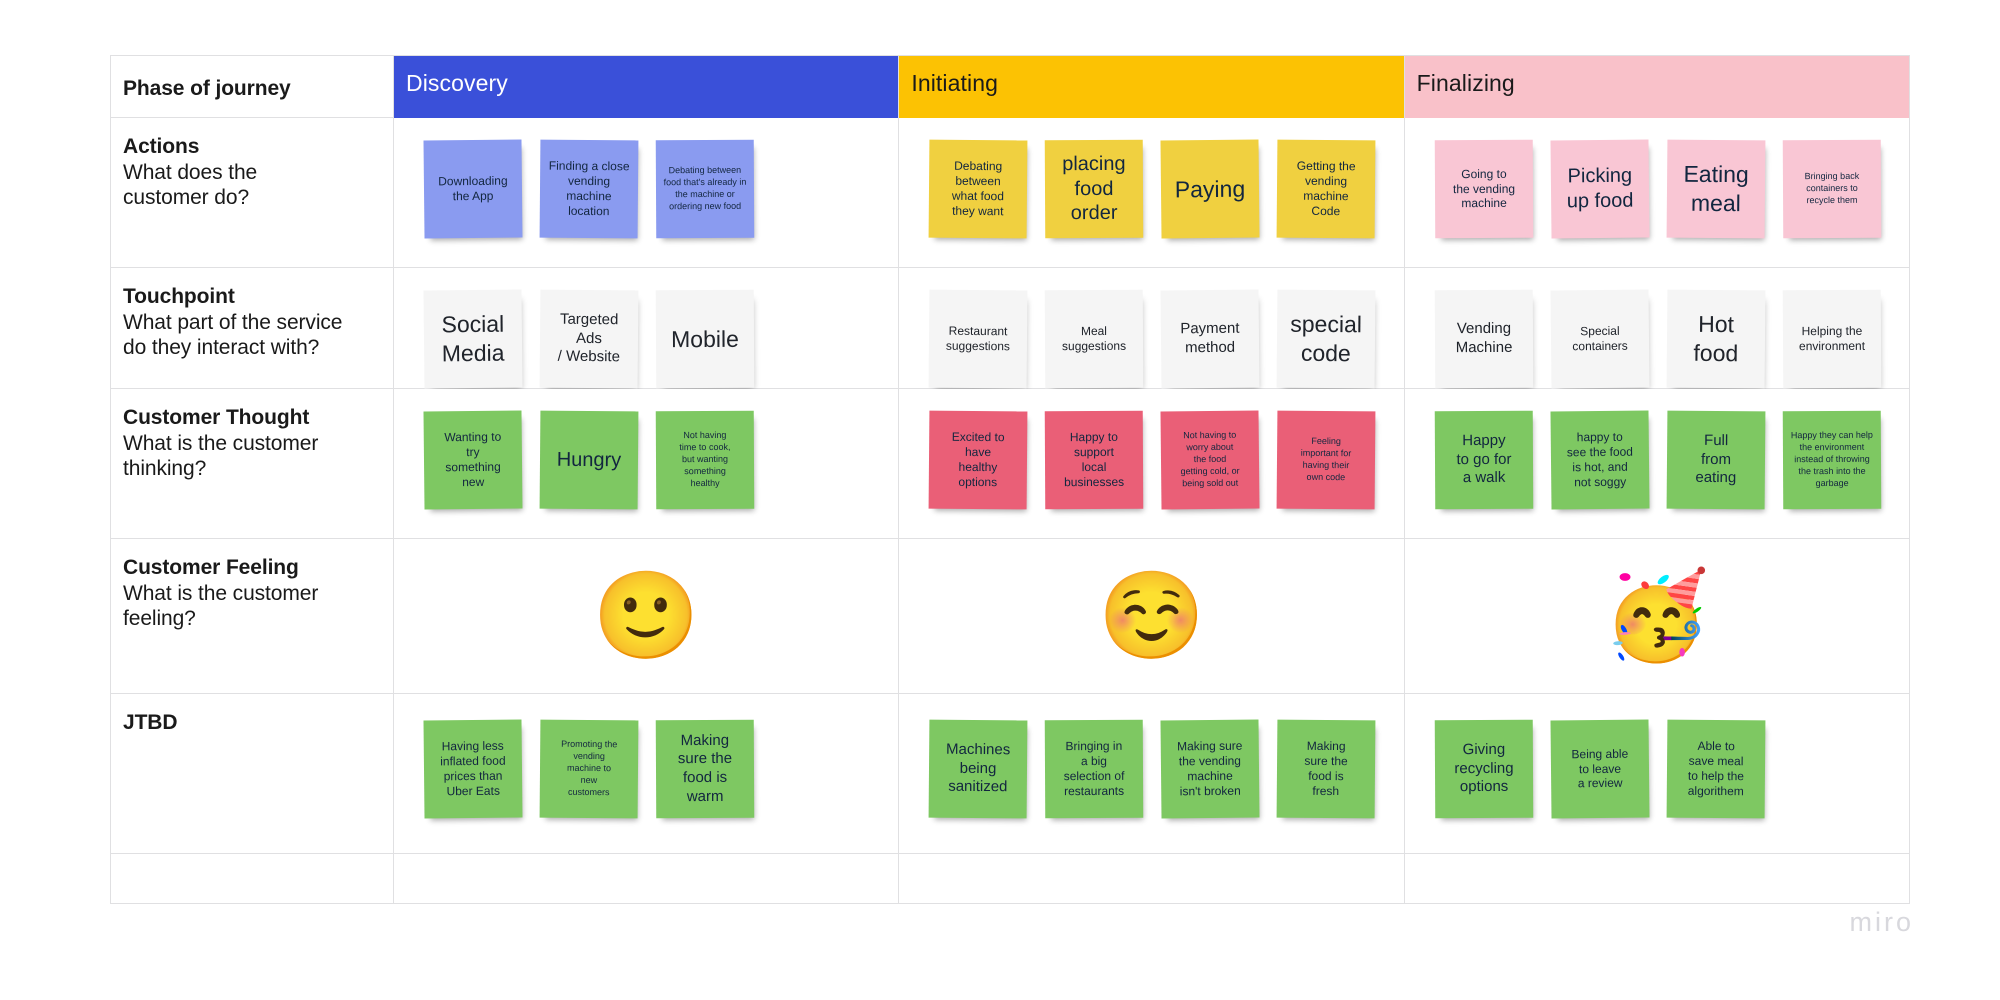  Describe the element at coordinates (1210, 189) in the screenshot. I see `sticky-note: Paying` at that location.